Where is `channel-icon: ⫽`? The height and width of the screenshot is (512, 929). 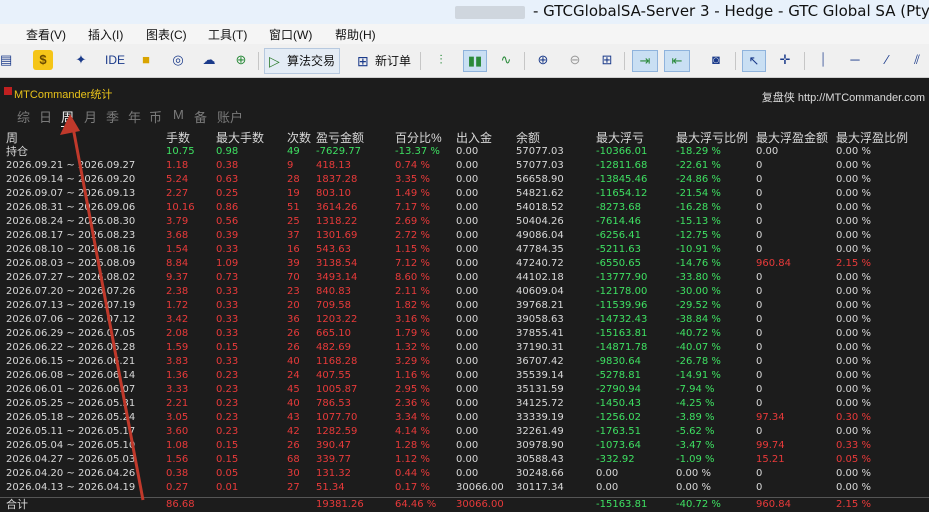
channel-icon: ⫽ is located at coordinates (917, 60).